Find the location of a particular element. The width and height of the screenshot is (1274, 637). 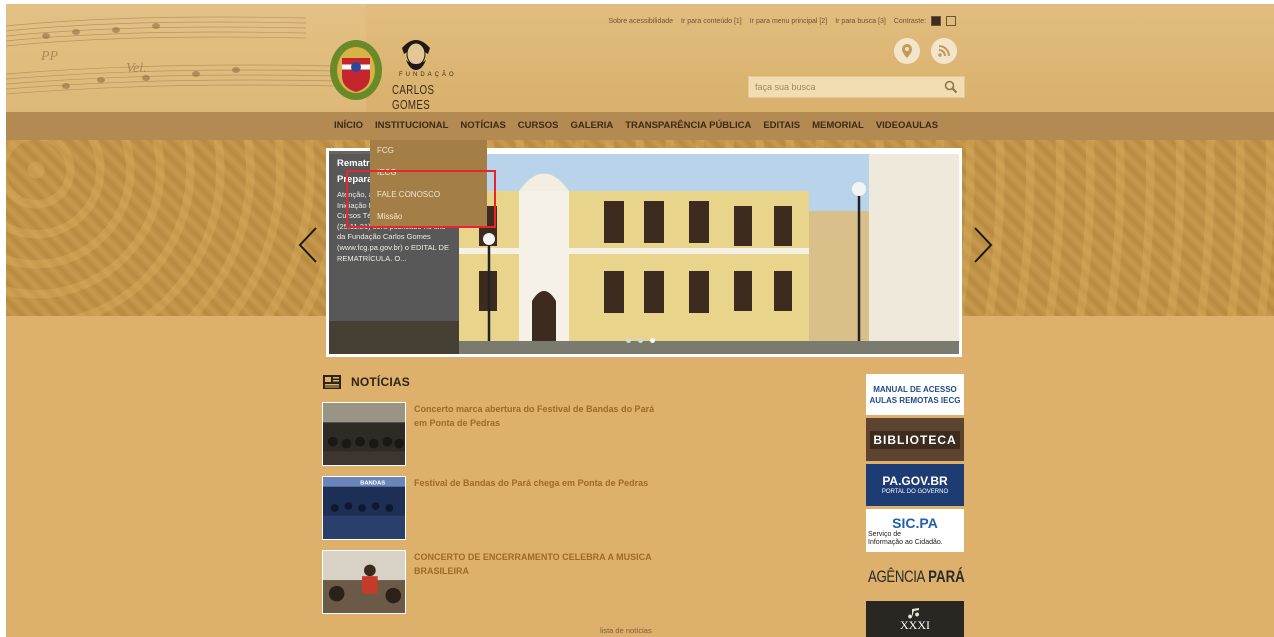

slide-prev-arrow-icon is located at coordinates (308, 245).